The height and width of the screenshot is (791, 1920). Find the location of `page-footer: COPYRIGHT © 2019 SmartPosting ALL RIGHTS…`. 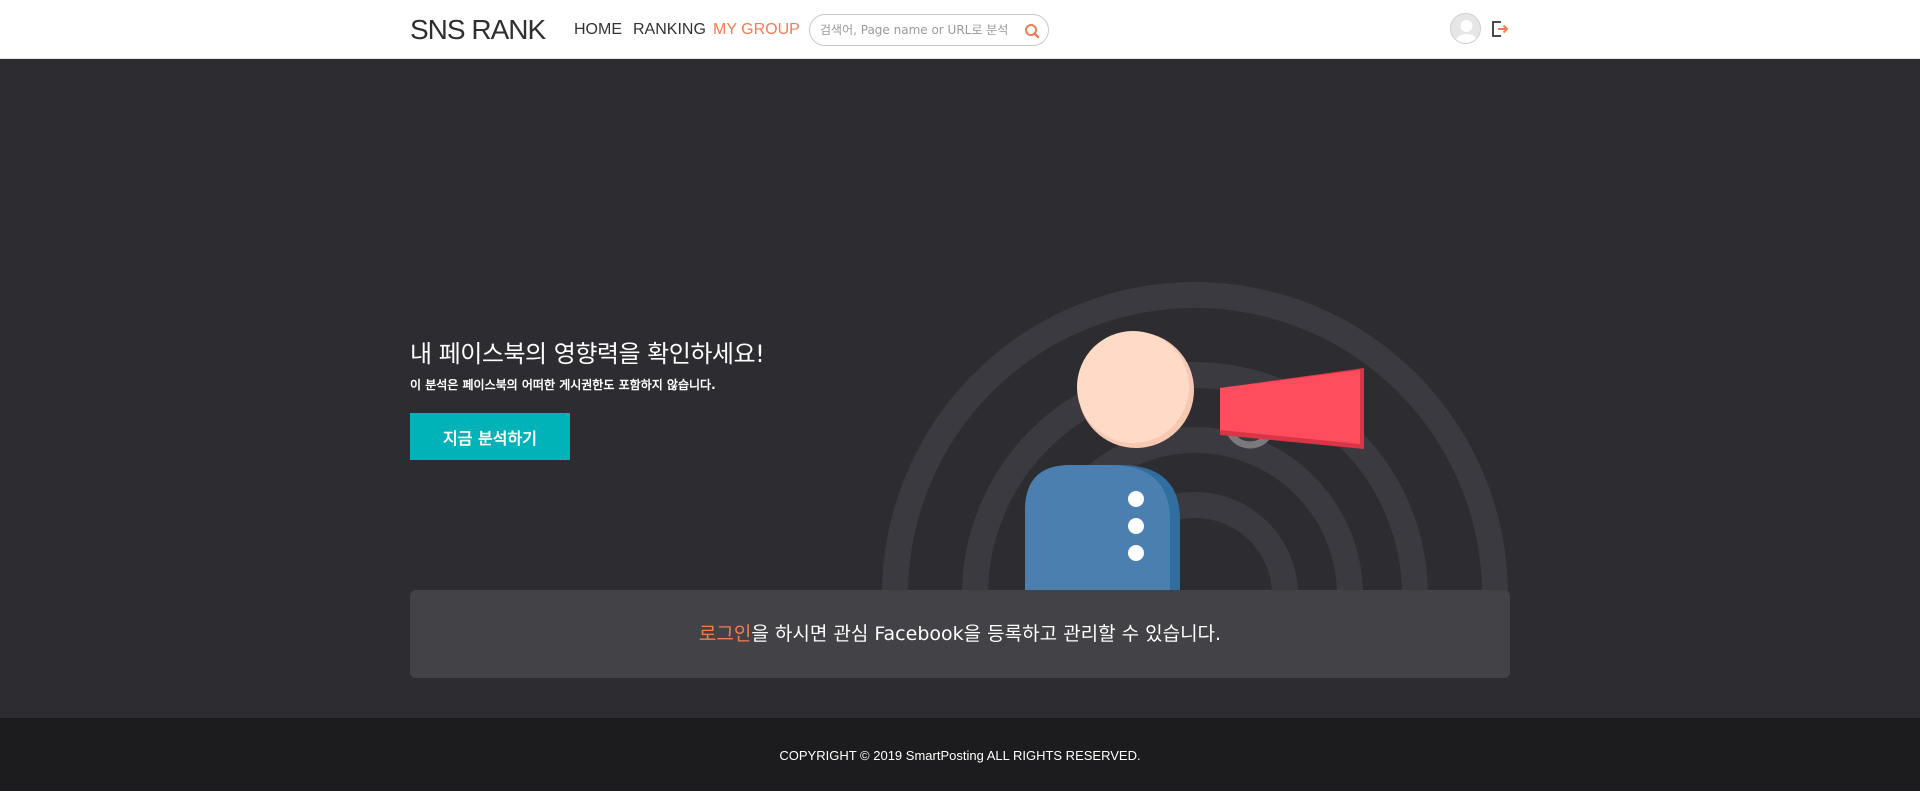

page-footer: COPYRIGHT © 2019 SmartPosting ALL RIGHTS… is located at coordinates (960, 754).